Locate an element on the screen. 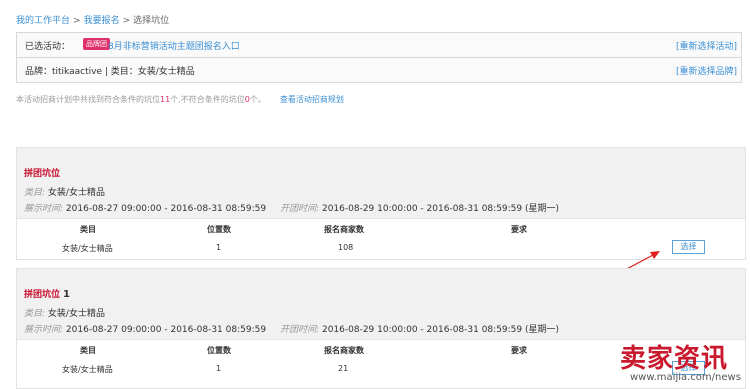 Image resolution: width=750 pixels, height=389 pixels. reselect-activity-link: [重新选择活动] is located at coordinates (706, 45).